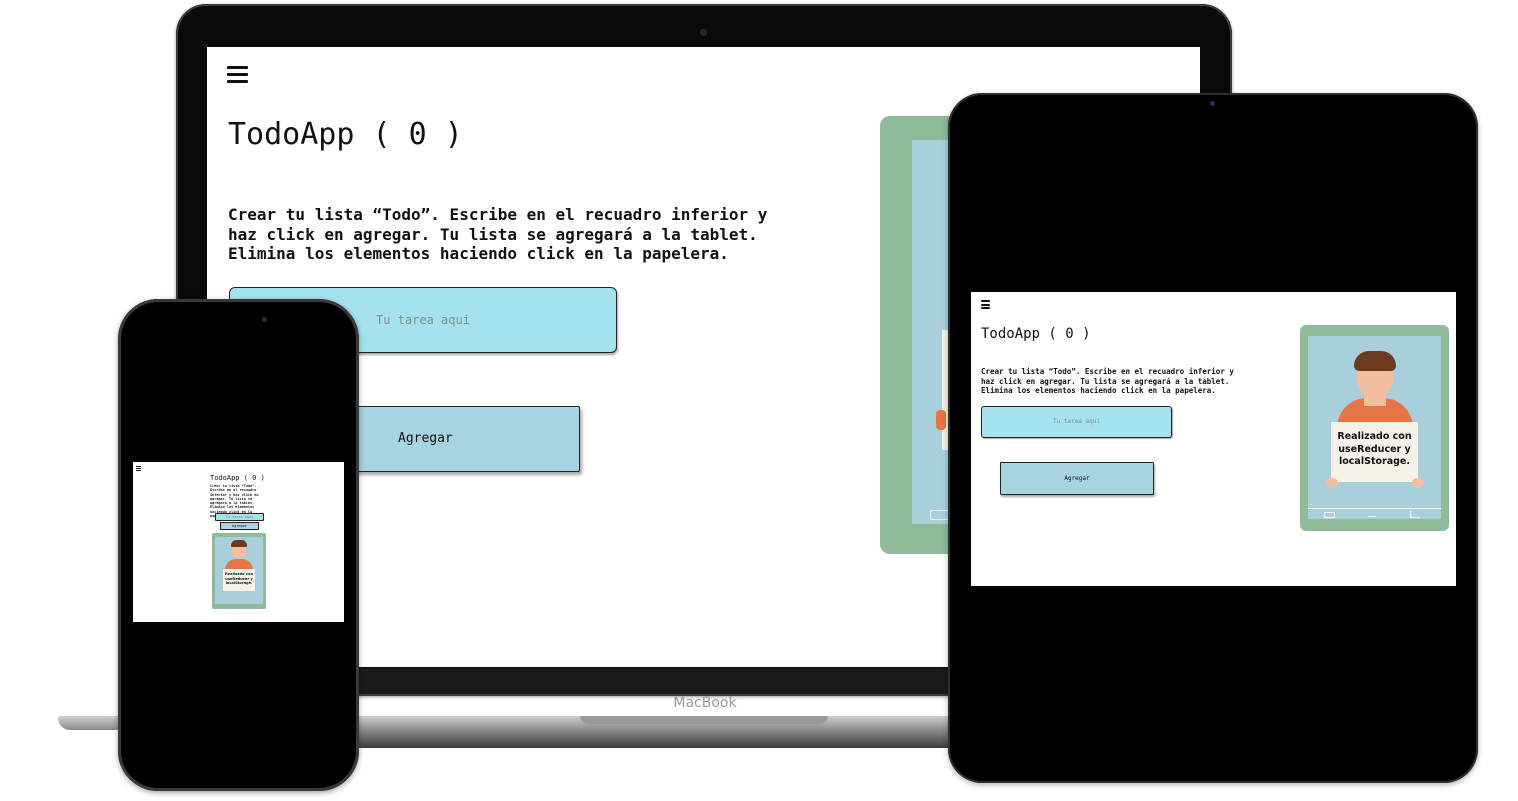 The image size is (1518, 801). What do you see at coordinates (940, 515) in the screenshot?
I see `nav-back-icon` at bounding box center [940, 515].